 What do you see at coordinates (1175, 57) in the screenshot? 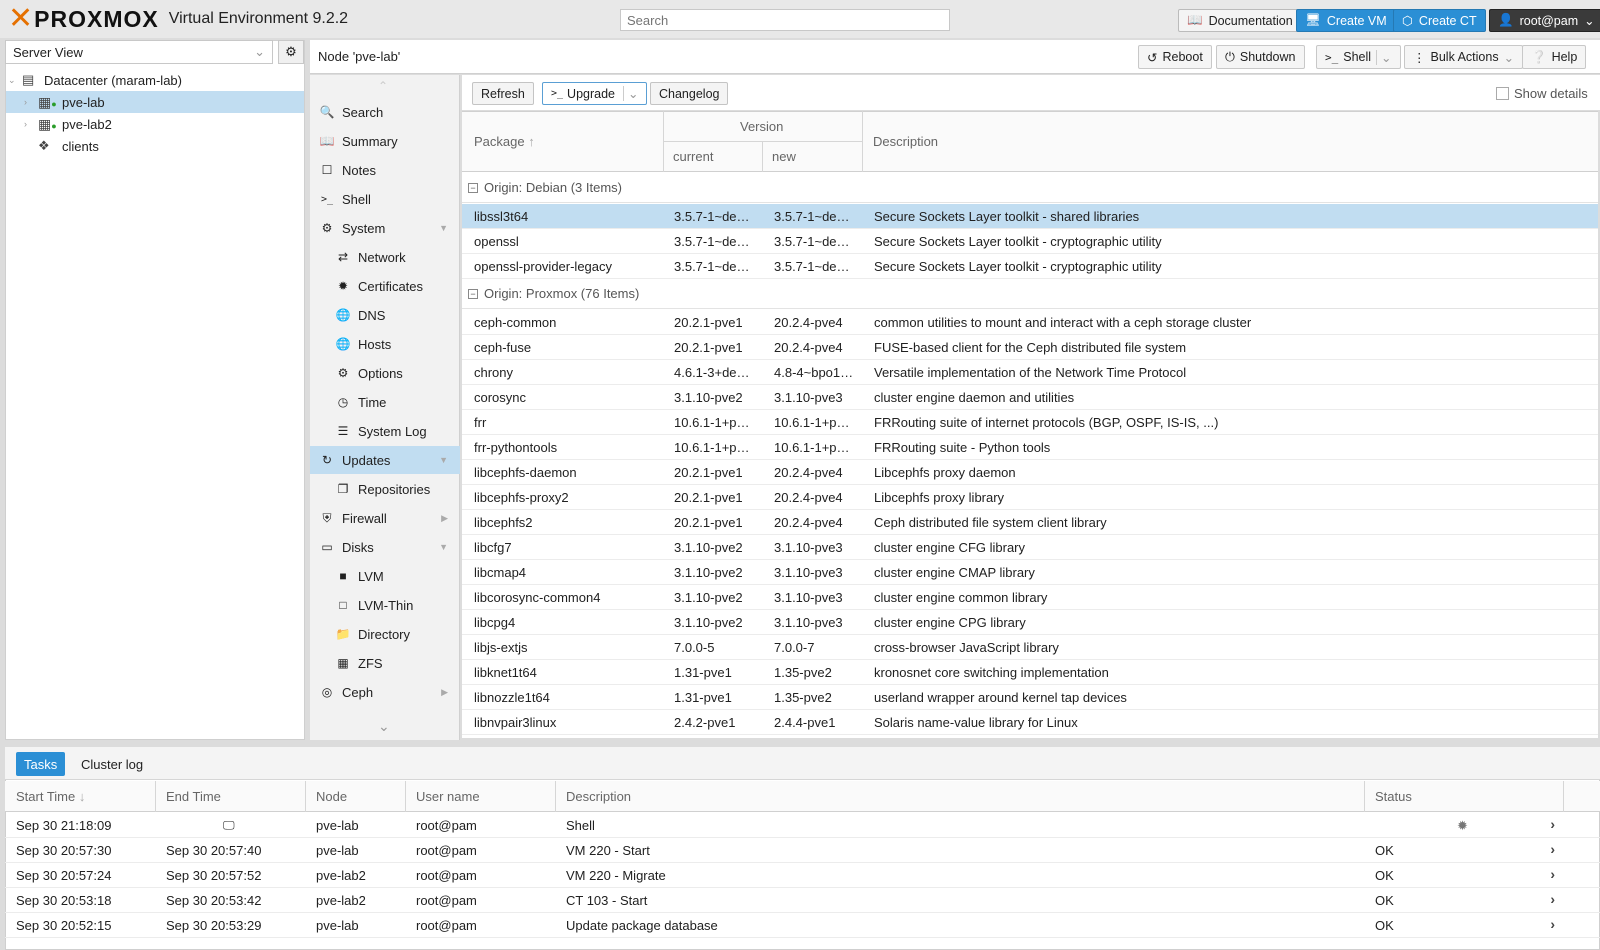
I see `reboot-button: ↺ Reboot` at bounding box center [1175, 57].